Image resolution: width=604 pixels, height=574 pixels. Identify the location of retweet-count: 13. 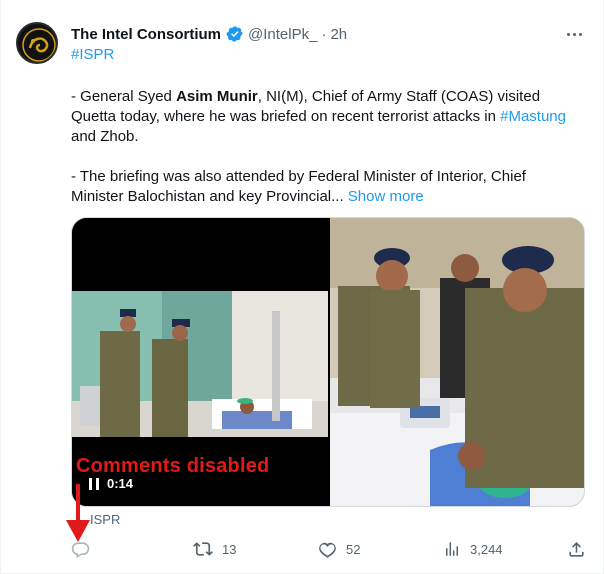
(229, 549).